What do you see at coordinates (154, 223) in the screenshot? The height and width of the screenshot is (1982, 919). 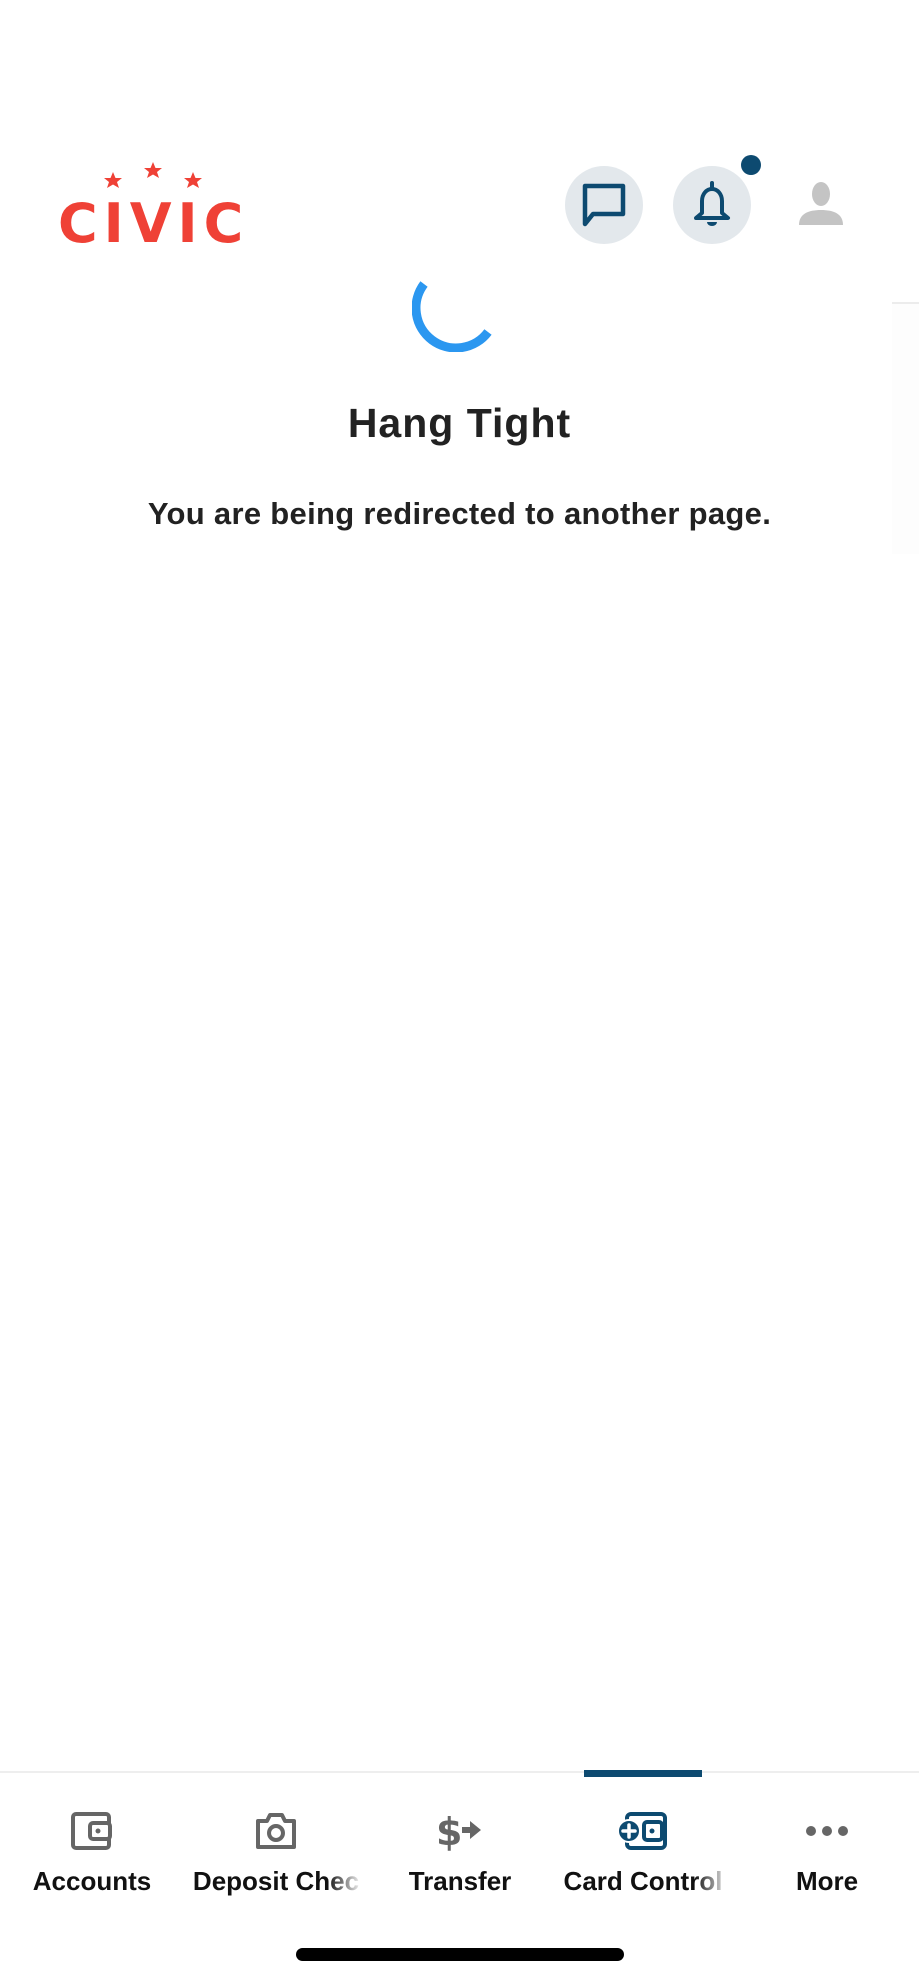 I see `logo-wordmark: CIVIC` at bounding box center [154, 223].